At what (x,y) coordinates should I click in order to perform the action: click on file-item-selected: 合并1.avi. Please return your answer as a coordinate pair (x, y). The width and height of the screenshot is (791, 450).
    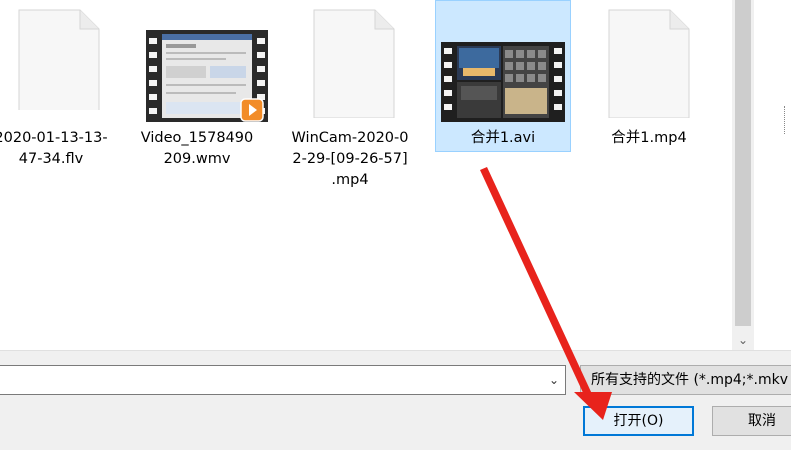
    Looking at the image, I should click on (503, 100).